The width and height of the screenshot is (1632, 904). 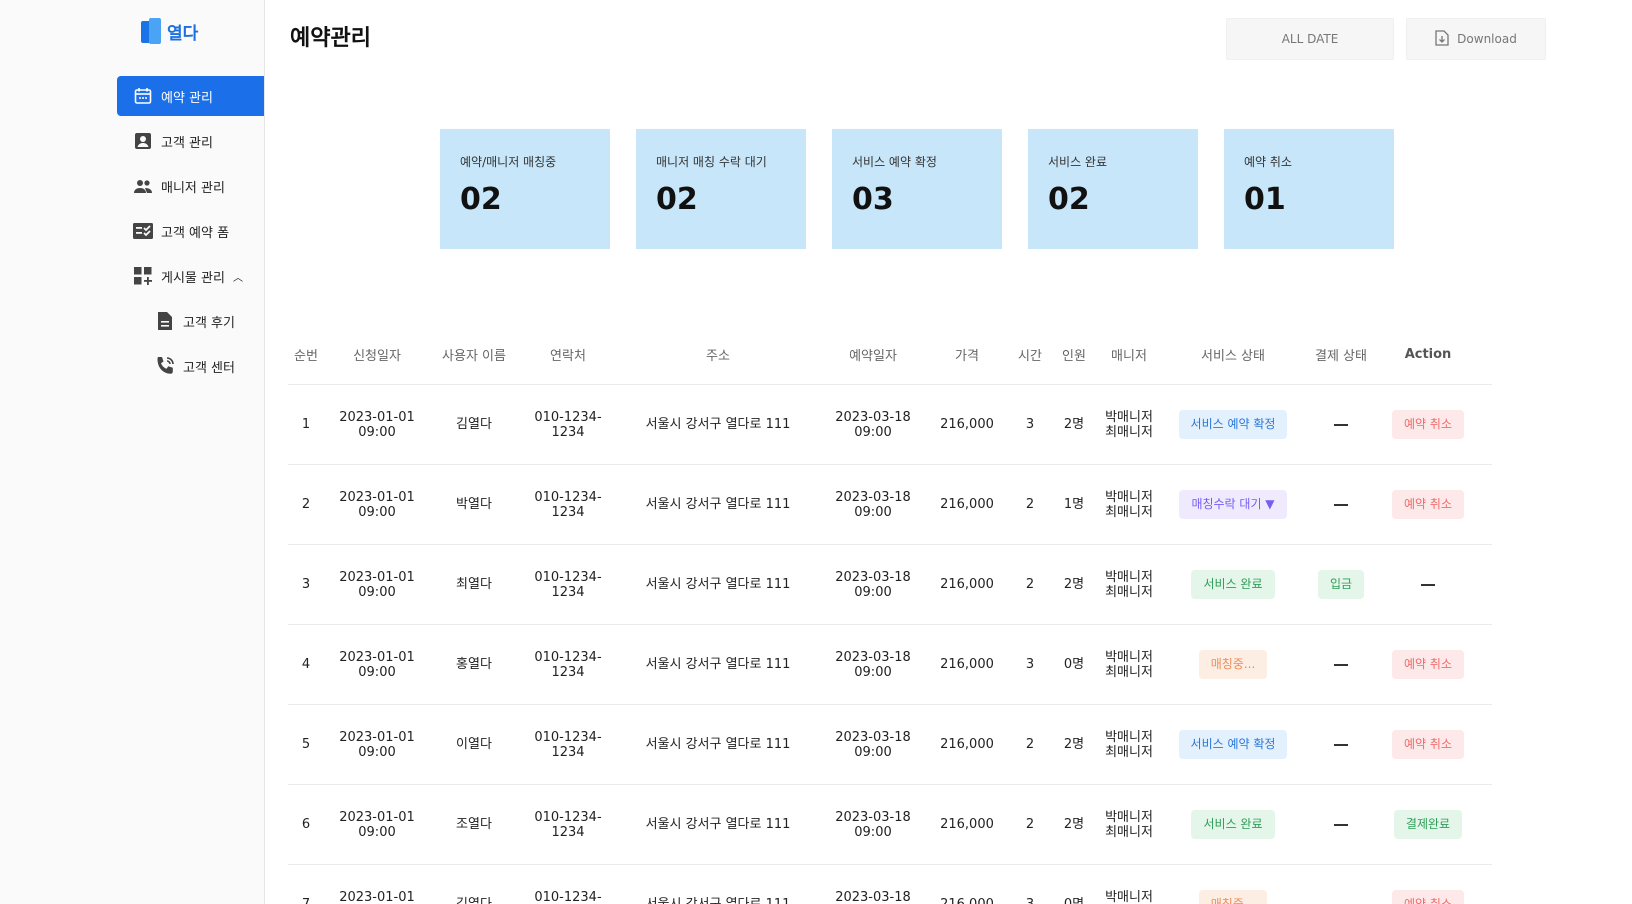 I want to click on sidebar-item-reservations: 예약 관리, so click(x=190, y=96).